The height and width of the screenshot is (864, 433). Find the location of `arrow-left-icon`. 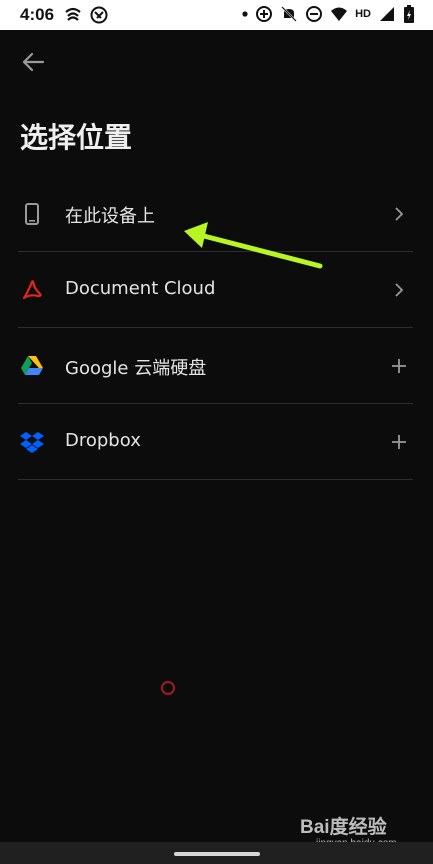

arrow-left-icon is located at coordinates (33, 62).